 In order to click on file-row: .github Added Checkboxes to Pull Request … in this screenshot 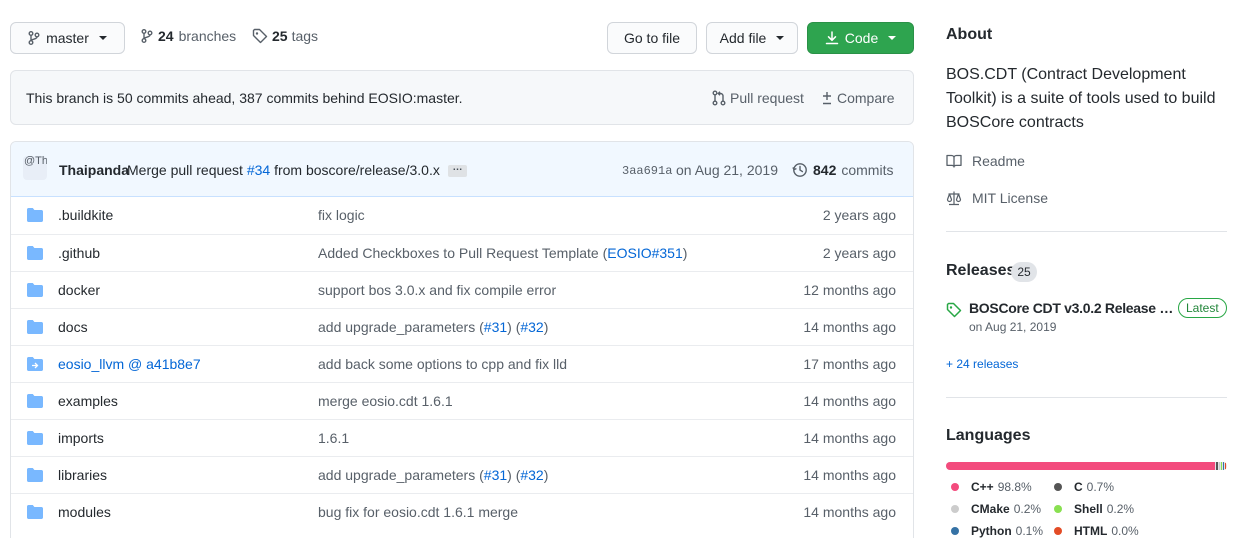, I will do `click(462, 252)`.